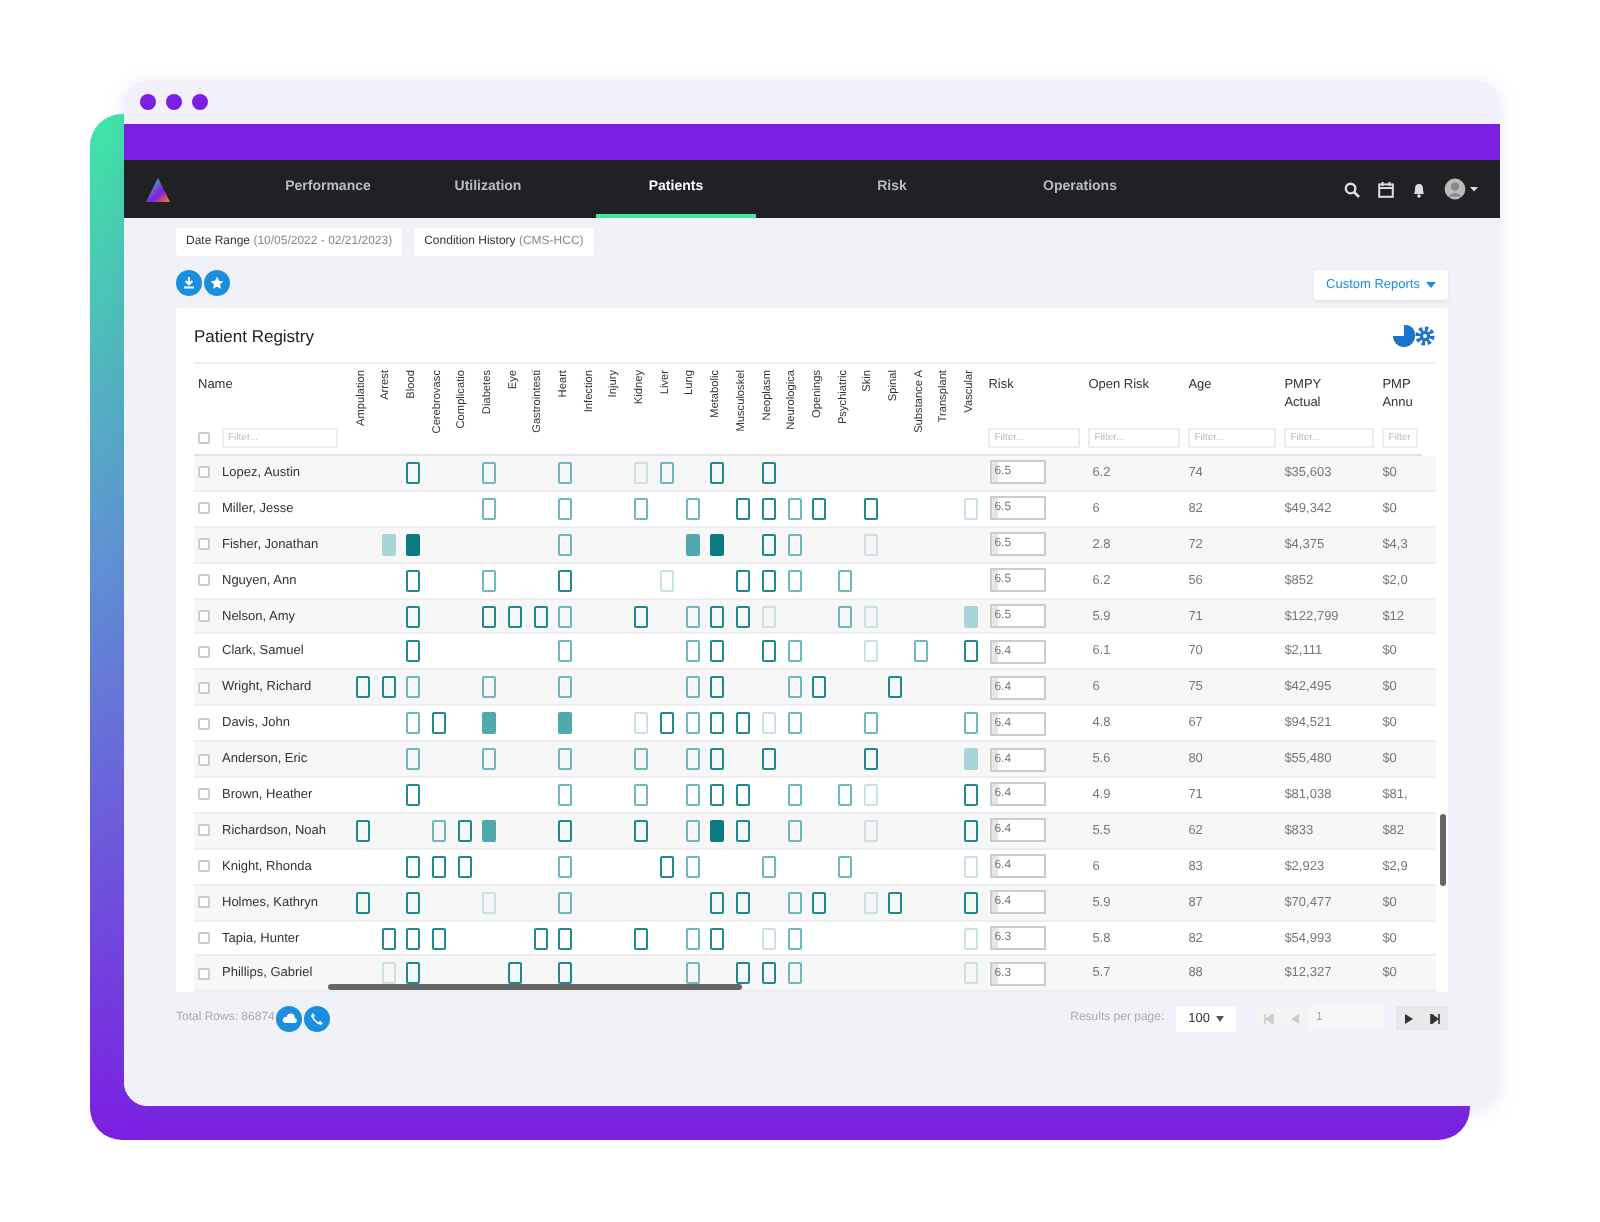 This screenshot has height=1222, width=1600. What do you see at coordinates (158, 189) in the screenshot?
I see `logo-icon` at bounding box center [158, 189].